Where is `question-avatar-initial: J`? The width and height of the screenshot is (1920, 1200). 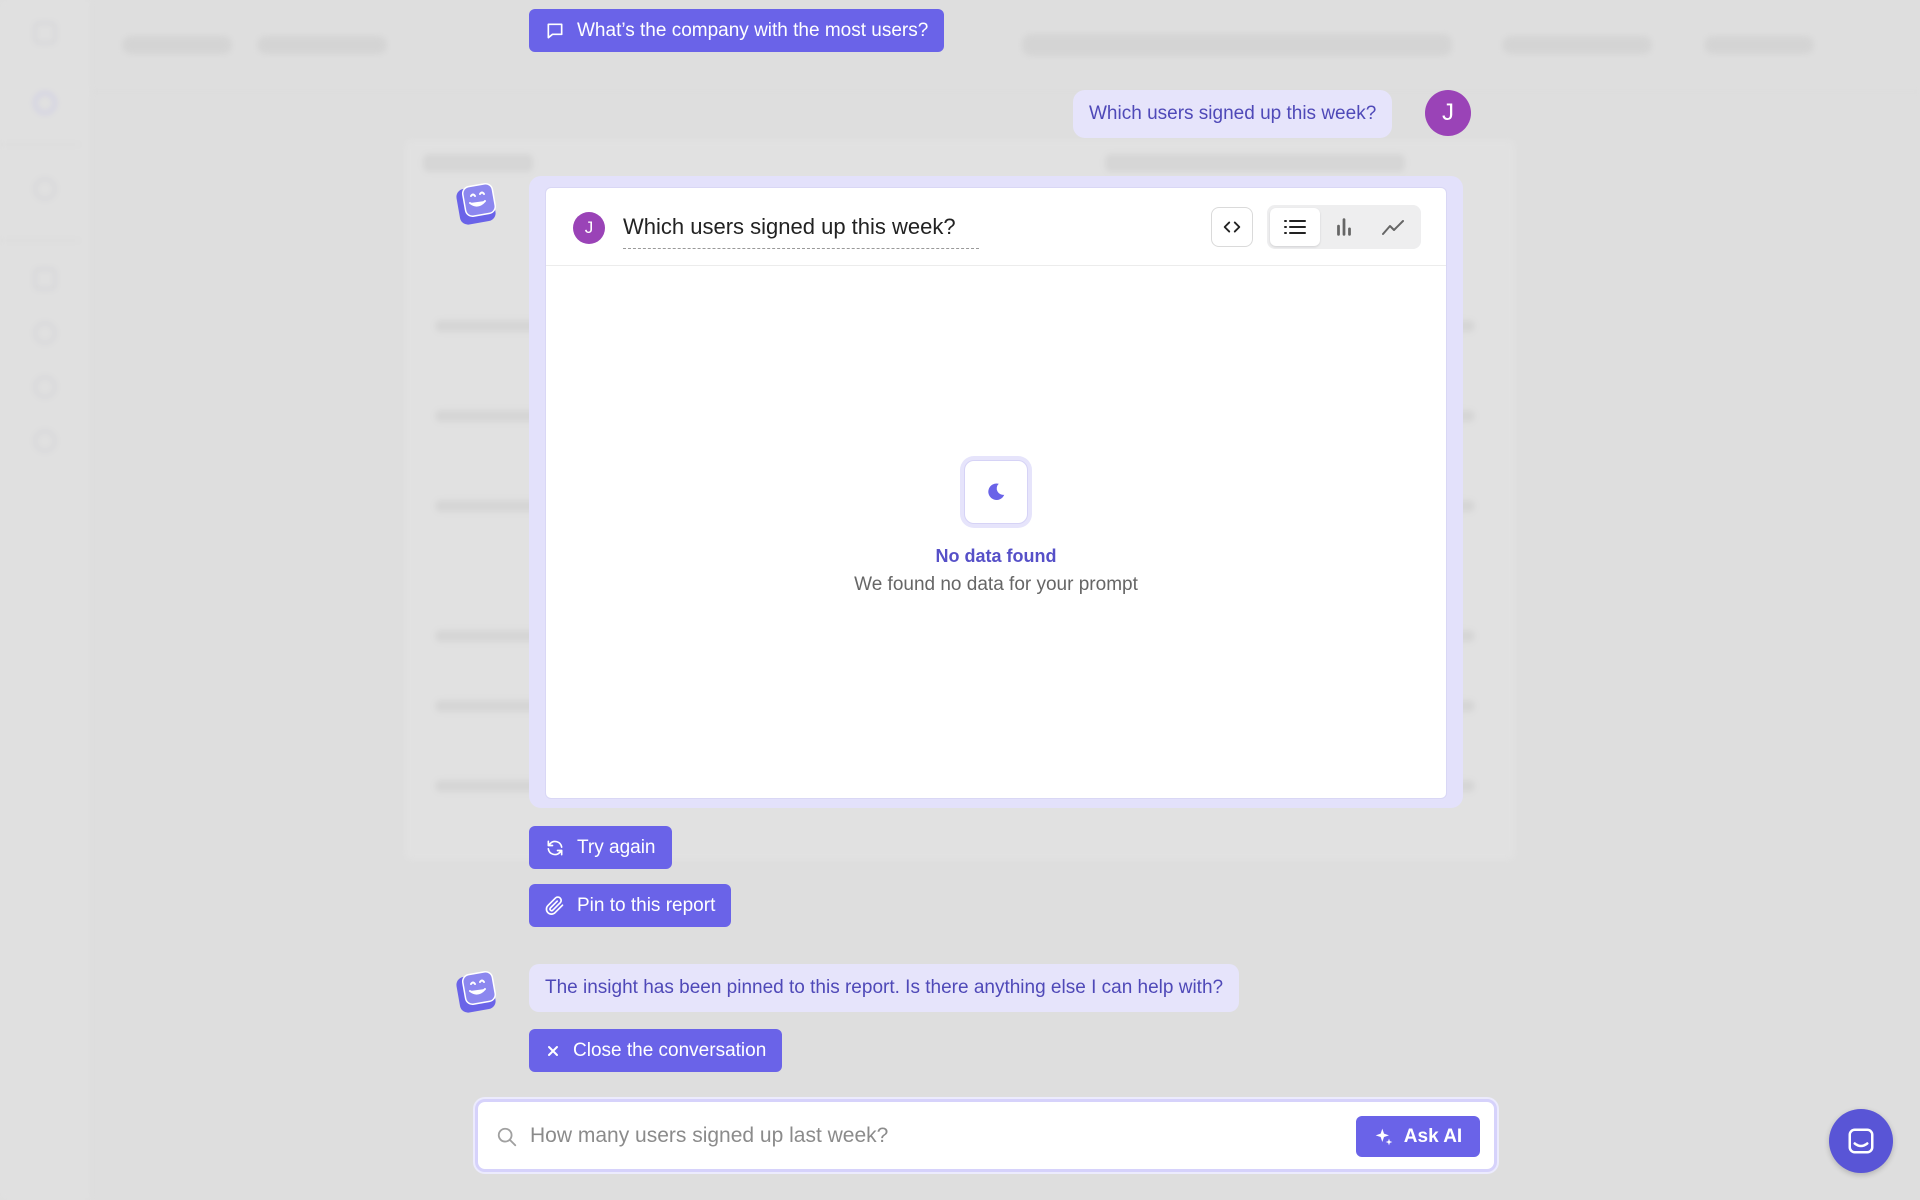 question-avatar-initial: J is located at coordinates (589, 227).